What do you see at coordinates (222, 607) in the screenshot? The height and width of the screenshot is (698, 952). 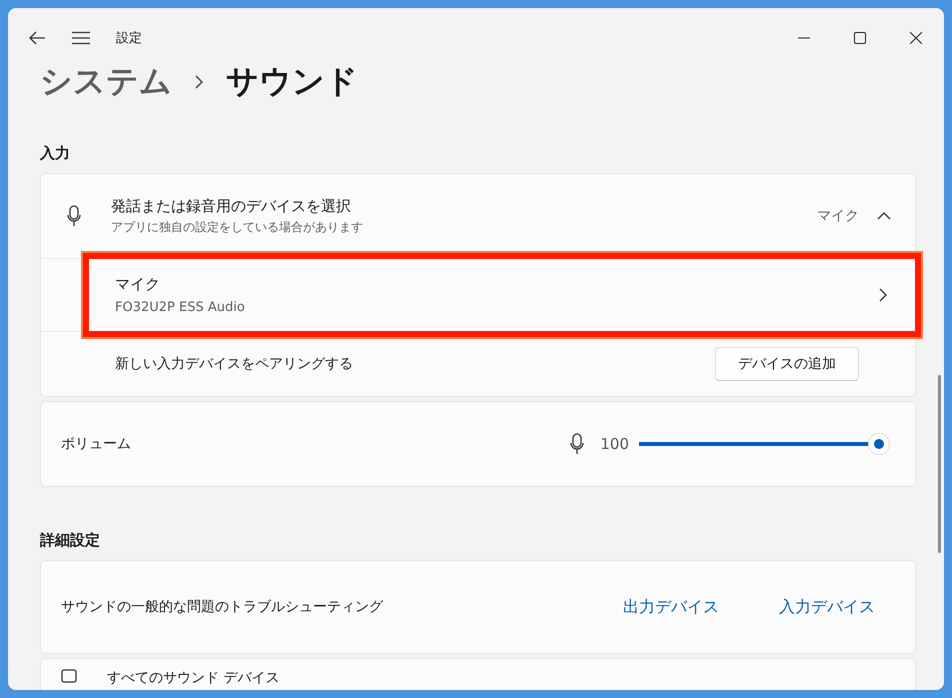 I see `troubleshoot-label: サウンドの一般的な問題のトラブルシューティング` at bounding box center [222, 607].